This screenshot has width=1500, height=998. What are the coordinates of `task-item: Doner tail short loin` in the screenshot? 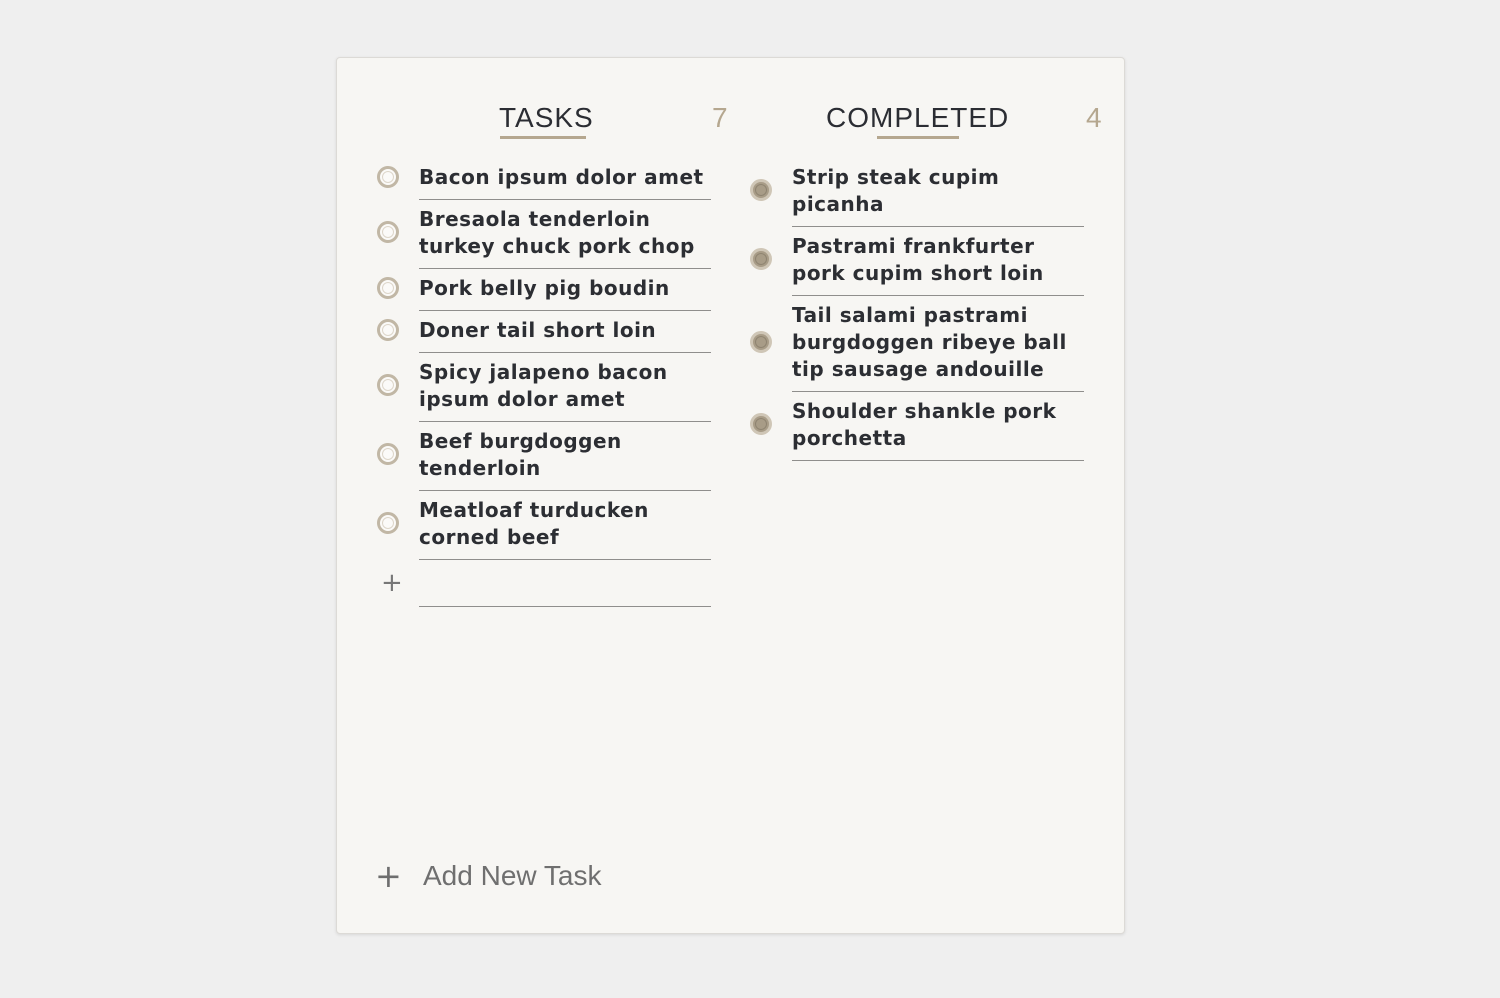 It's located at (544, 332).